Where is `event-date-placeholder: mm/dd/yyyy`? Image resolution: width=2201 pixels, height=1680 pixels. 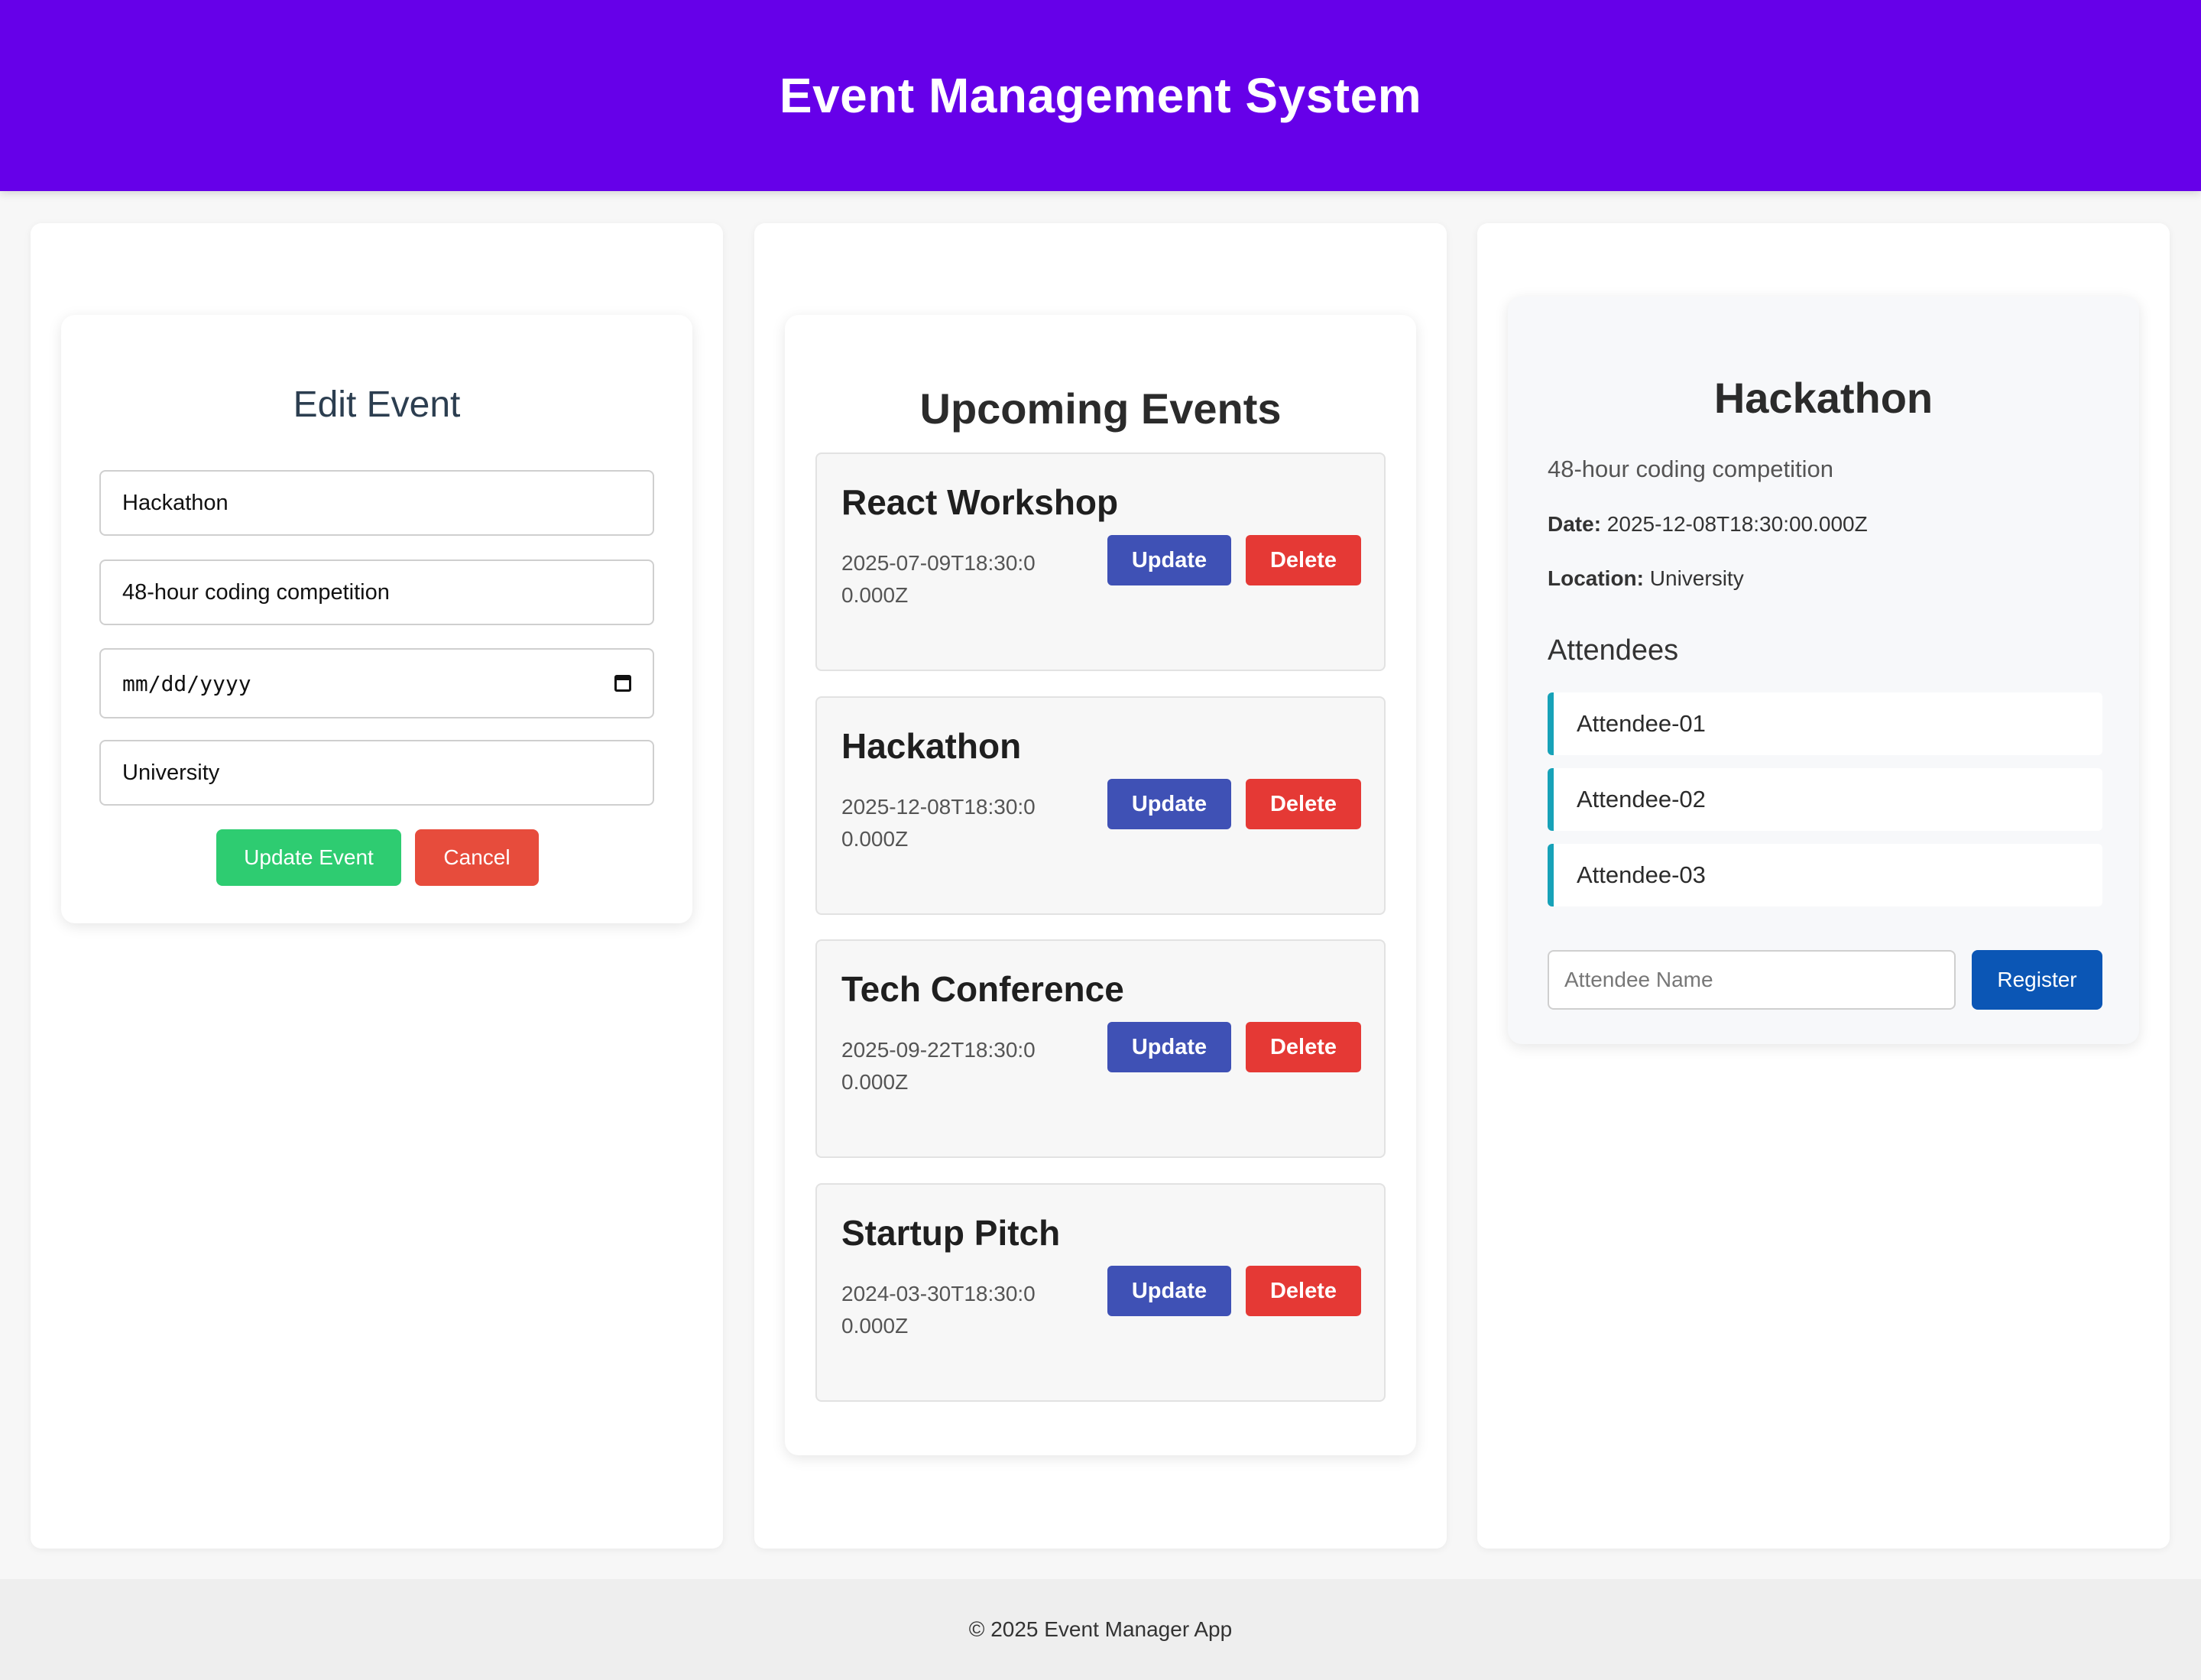 event-date-placeholder: mm/dd/yyyy is located at coordinates (186, 683).